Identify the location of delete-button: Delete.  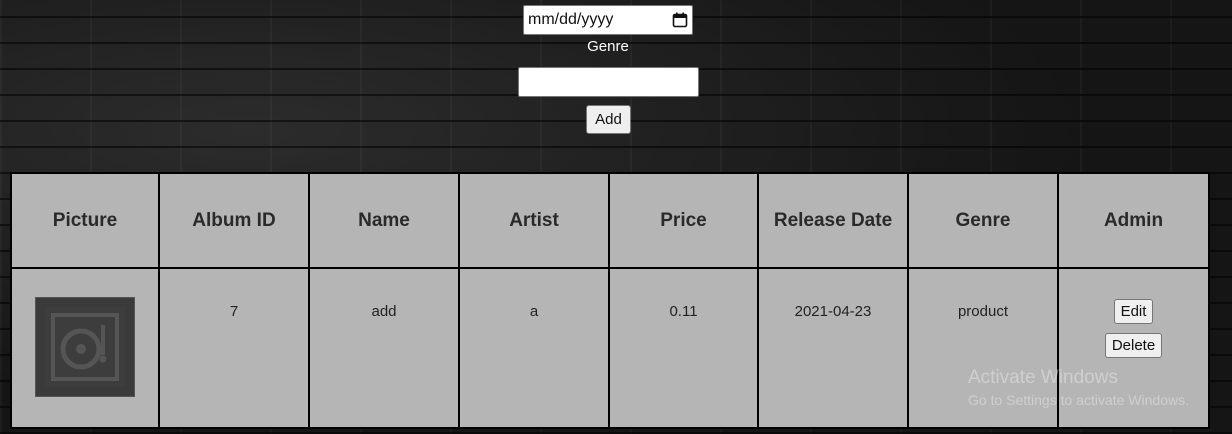
(1133, 345).